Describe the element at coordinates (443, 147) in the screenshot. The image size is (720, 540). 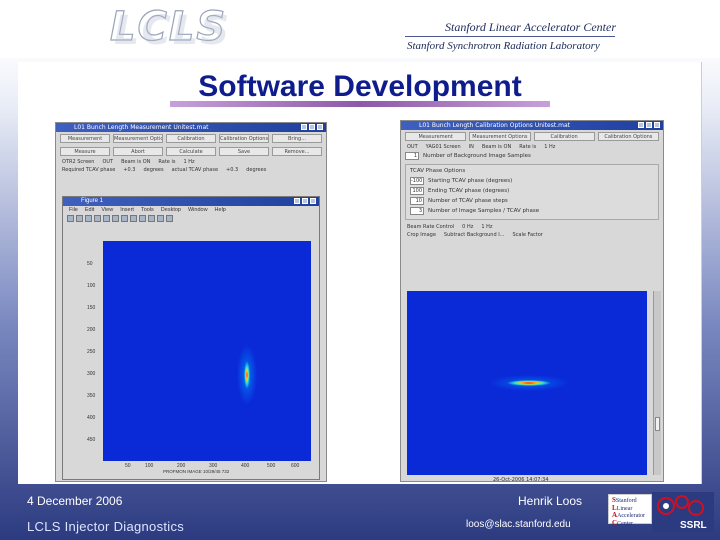
I see `screen-label: YAG01 Screen` at that location.